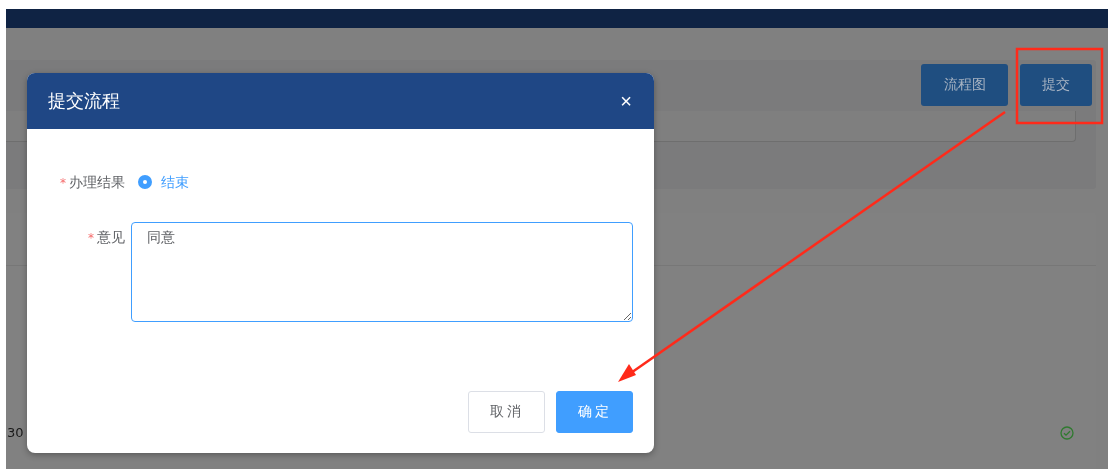 Image resolution: width=1108 pixels, height=469 pixels. I want to click on close-button: ×, so click(626, 101).